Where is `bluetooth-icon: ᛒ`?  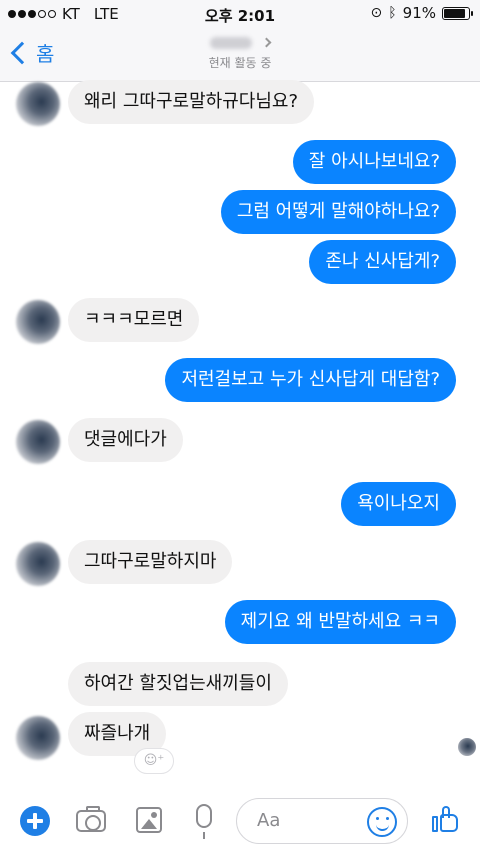
bluetooth-icon: ᛒ is located at coordinates (392, 13).